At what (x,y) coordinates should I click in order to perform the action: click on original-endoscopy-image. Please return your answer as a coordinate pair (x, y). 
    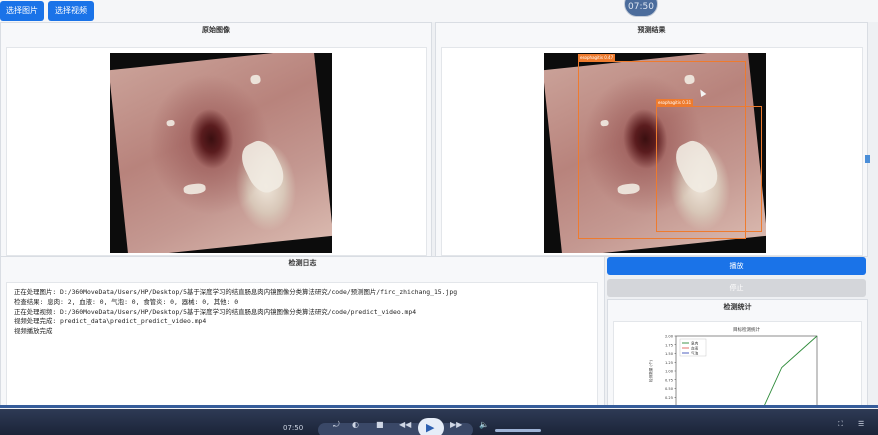
    Looking at the image, I should click on (221, 153).